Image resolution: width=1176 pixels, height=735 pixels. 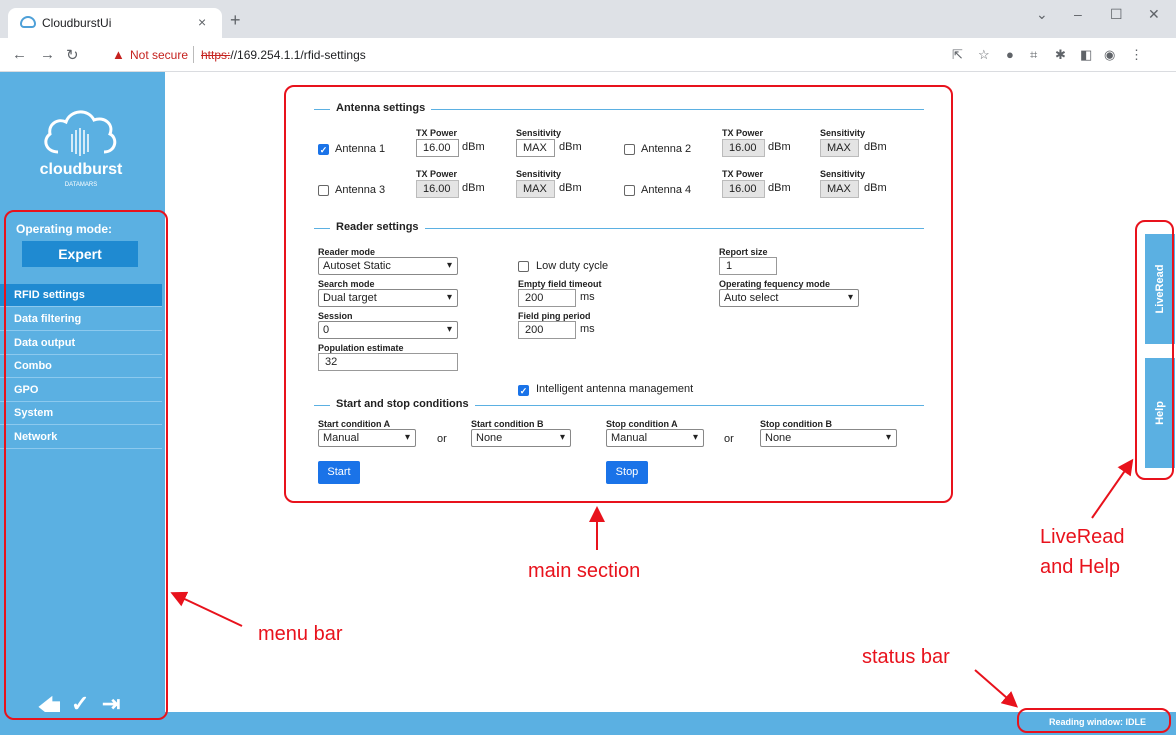 I want to click on menu-bar-arrow, so click(x=206, y=609).